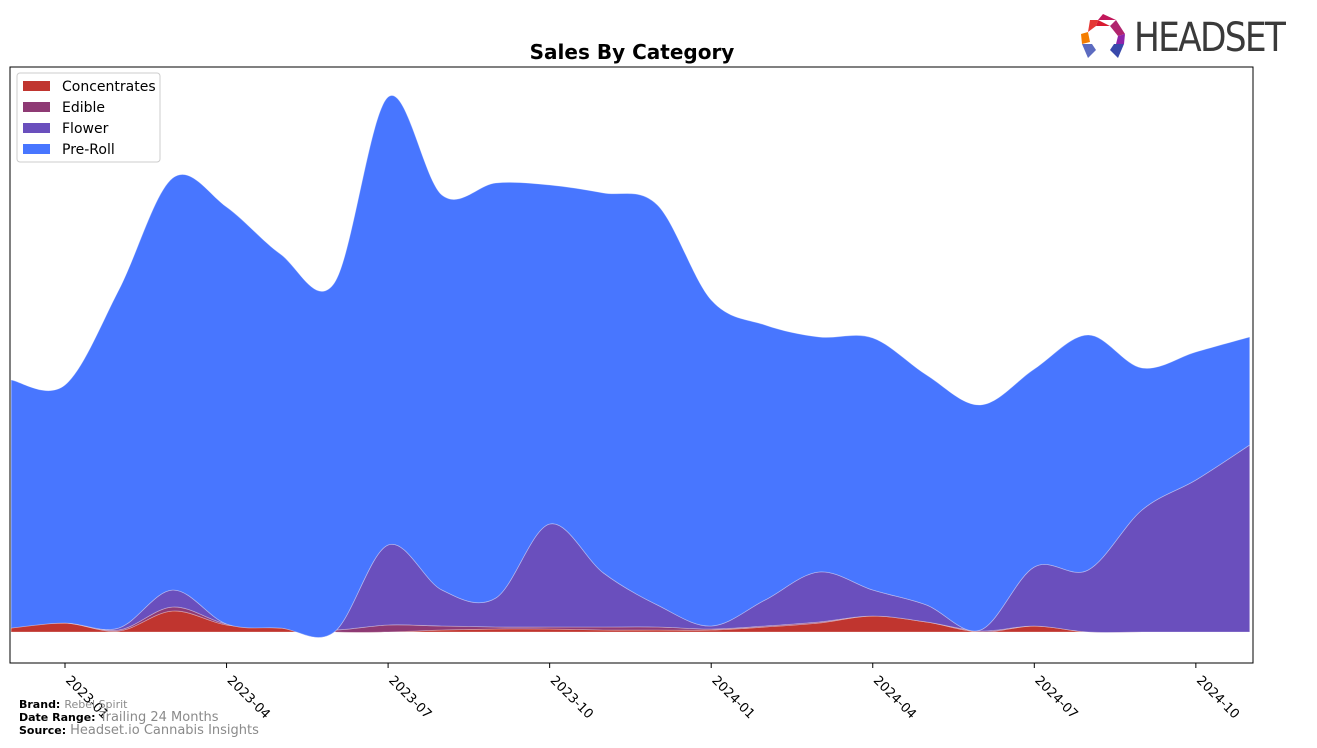 This screenshot has height=748, width=1317. I want to click on x-tick-label: 2024-04, so click(894, 697).